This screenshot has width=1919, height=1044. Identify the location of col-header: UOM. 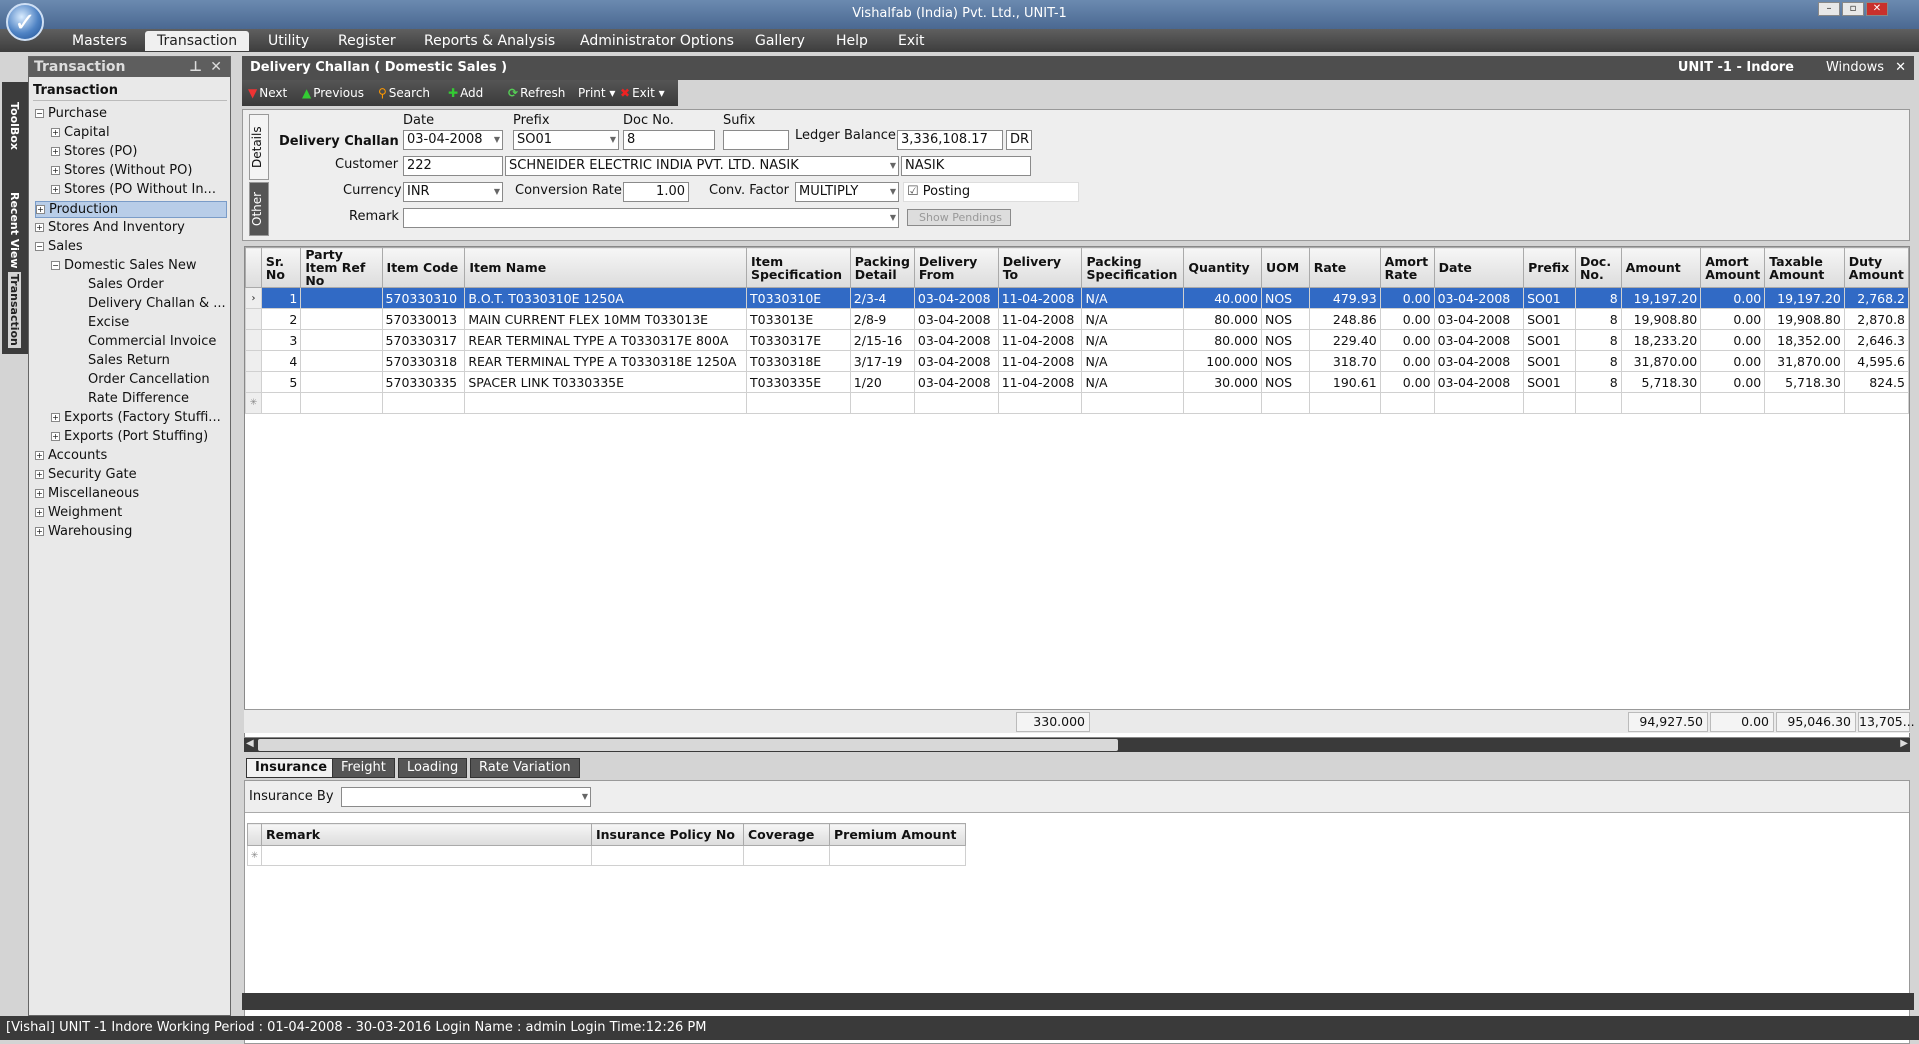
(1285, 267).